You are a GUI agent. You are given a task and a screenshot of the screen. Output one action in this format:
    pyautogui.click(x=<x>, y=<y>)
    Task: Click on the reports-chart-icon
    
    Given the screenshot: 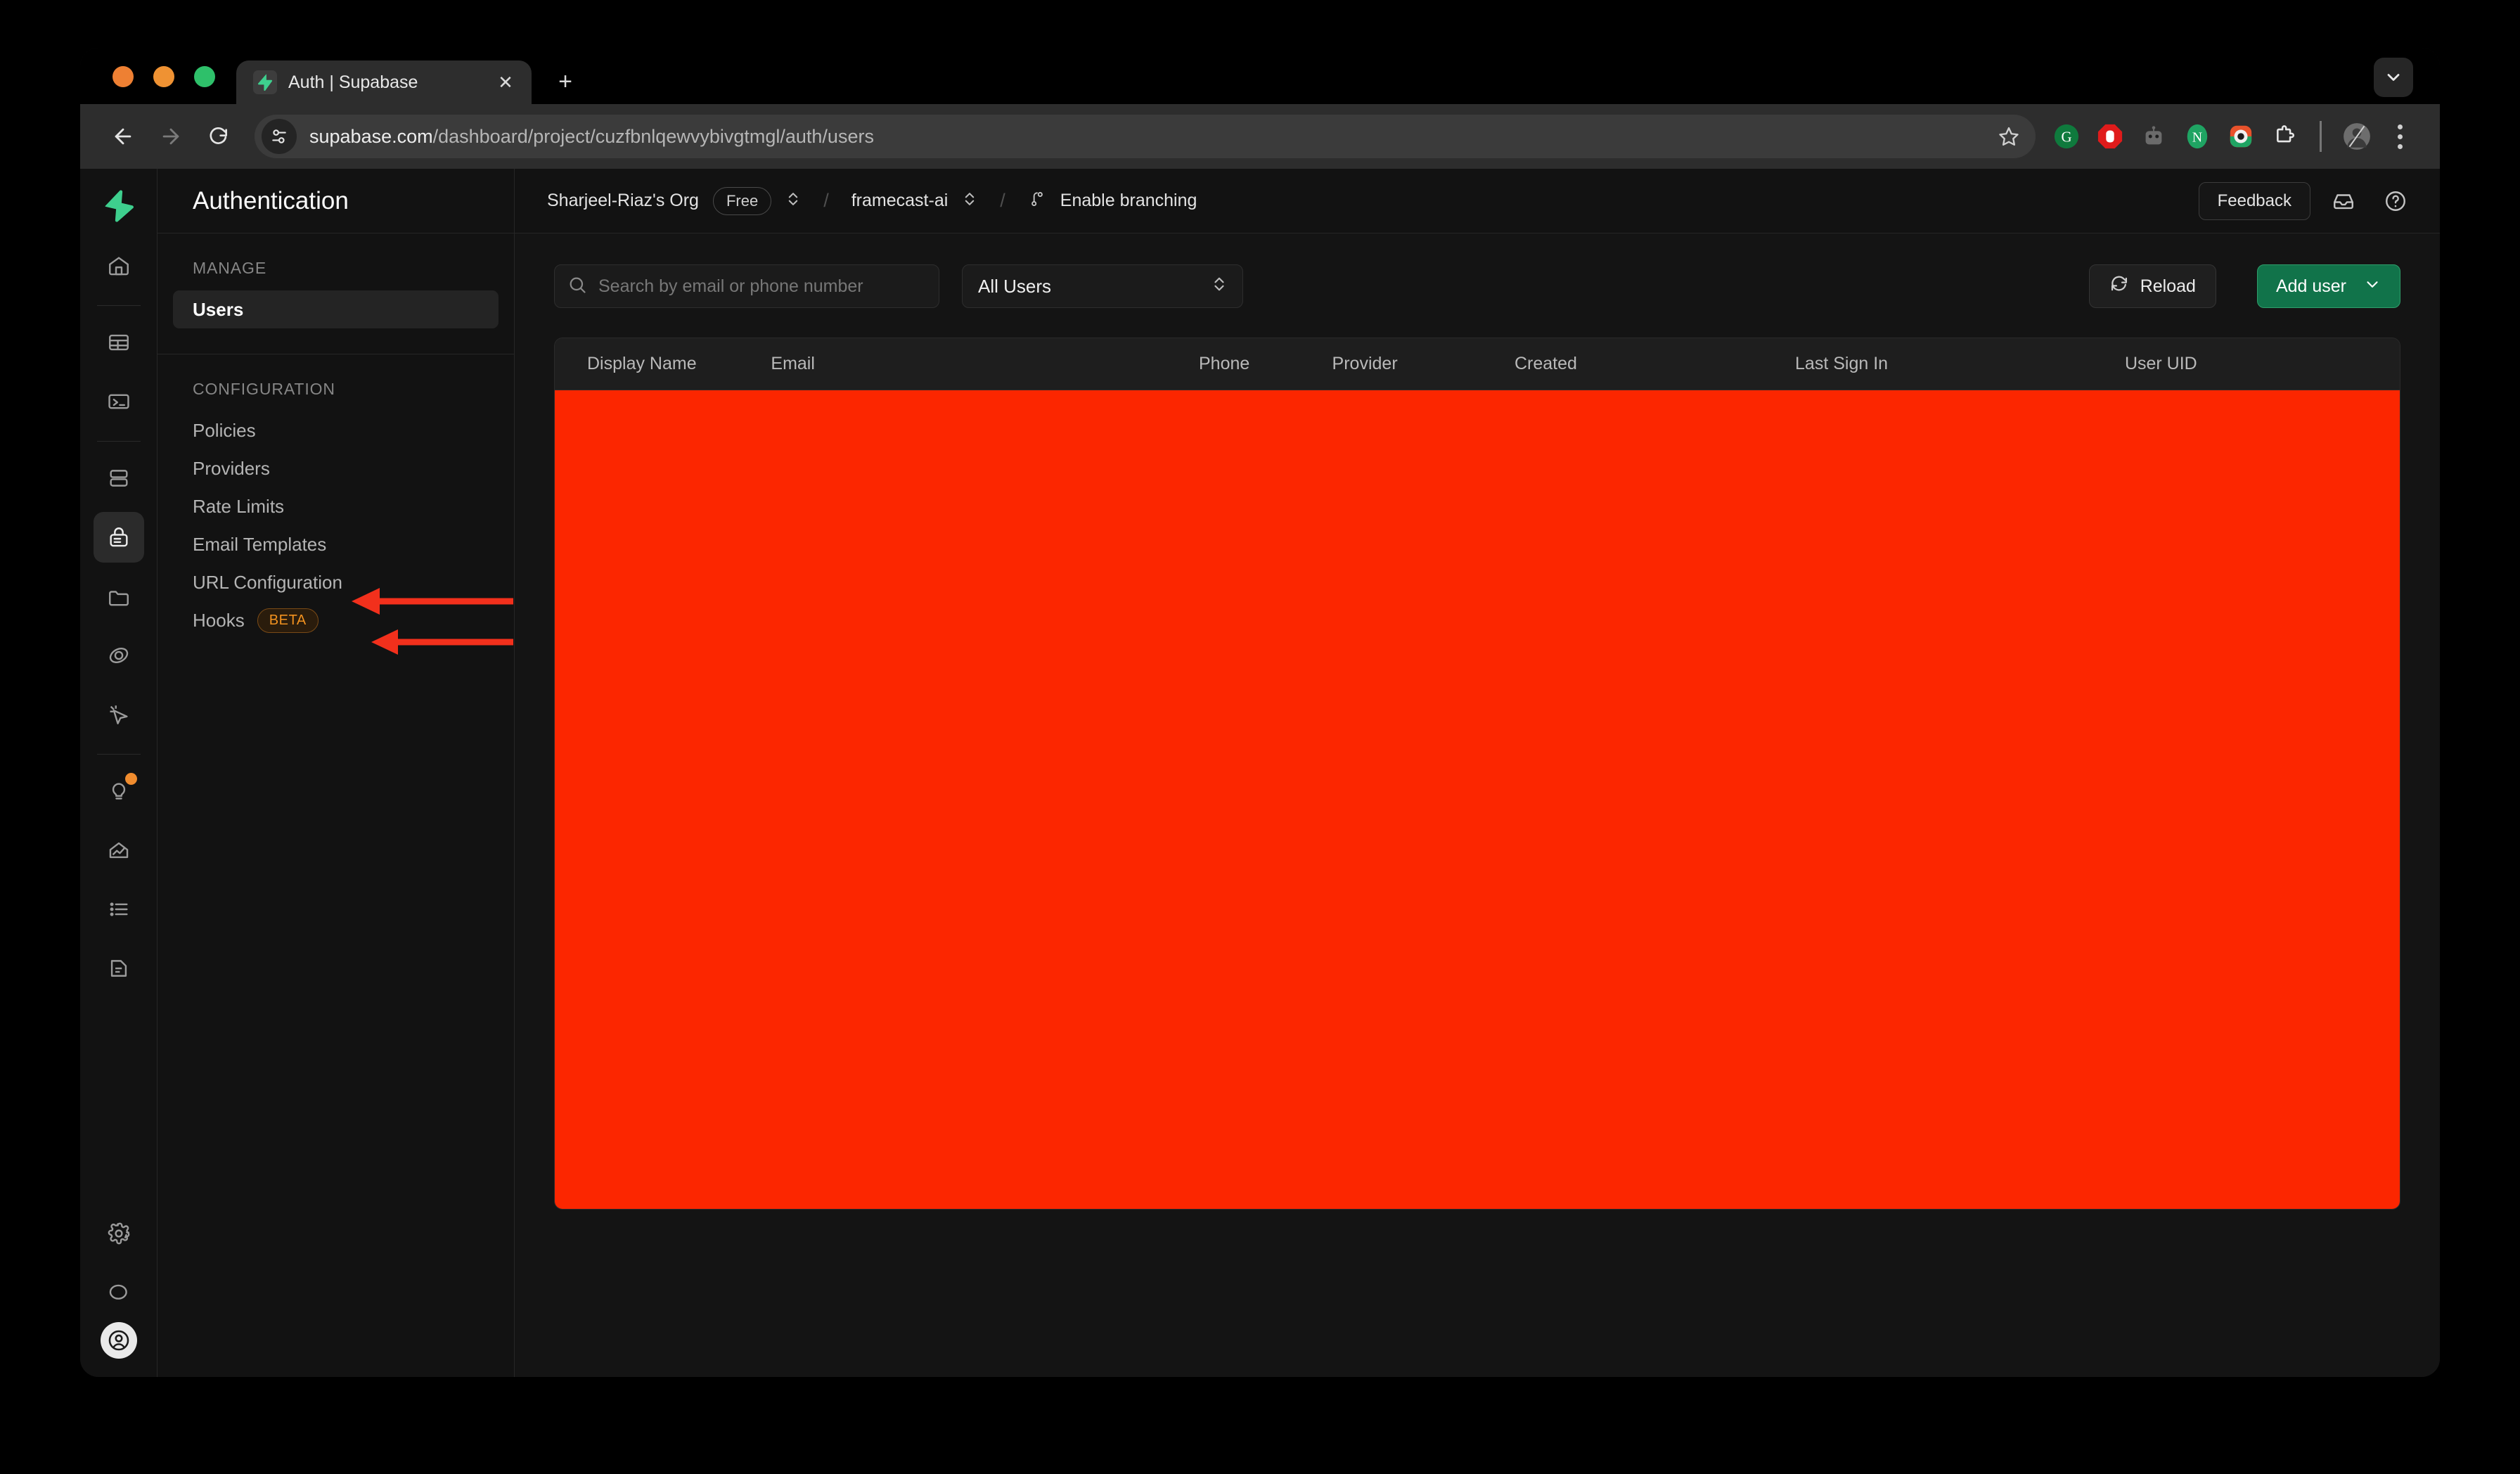 What is the action you would take?
    pyautogui.click(x=119, y=850)
    